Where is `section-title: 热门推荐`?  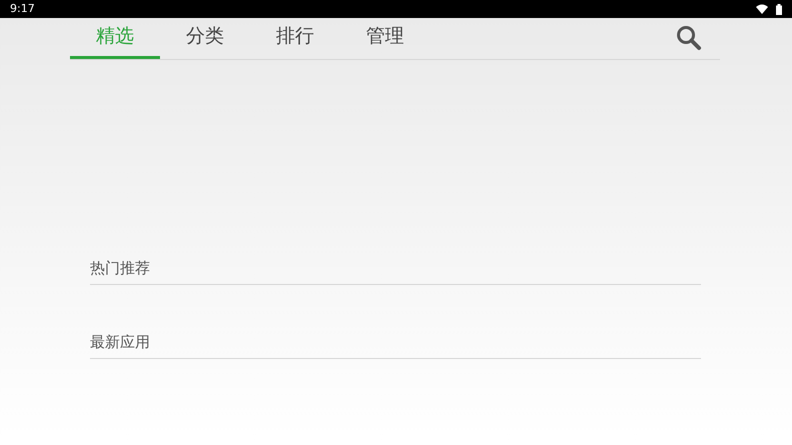
section-title: 热门推荐 is located at coordinates (120, 268).